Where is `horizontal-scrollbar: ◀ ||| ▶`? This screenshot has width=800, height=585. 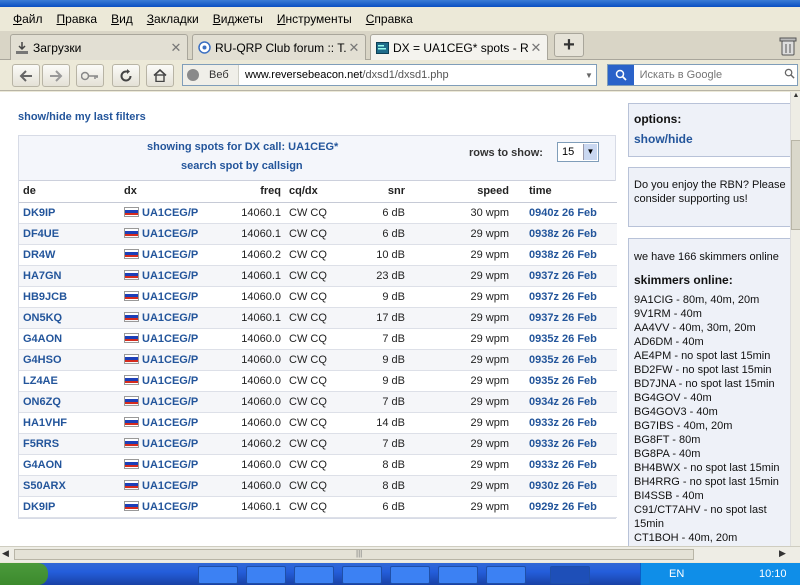 horizontal-scrollbar: ◀ ||| ▶ is located at coordinates (400, 554).